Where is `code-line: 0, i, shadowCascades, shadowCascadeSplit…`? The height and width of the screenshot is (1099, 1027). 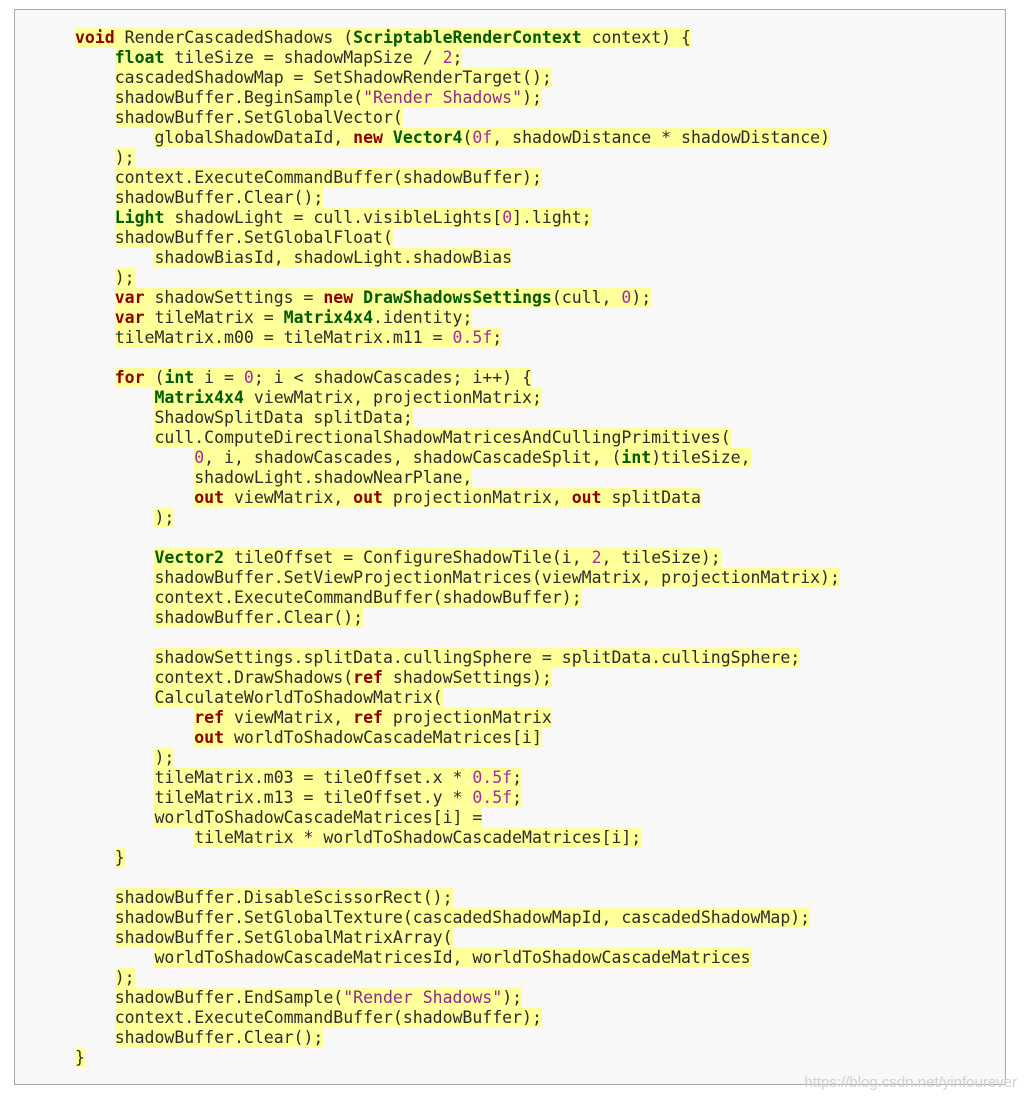
code-line: 0, i, shadowCascades, shadowCascadeSplit… is located at coordinates (457, 458).